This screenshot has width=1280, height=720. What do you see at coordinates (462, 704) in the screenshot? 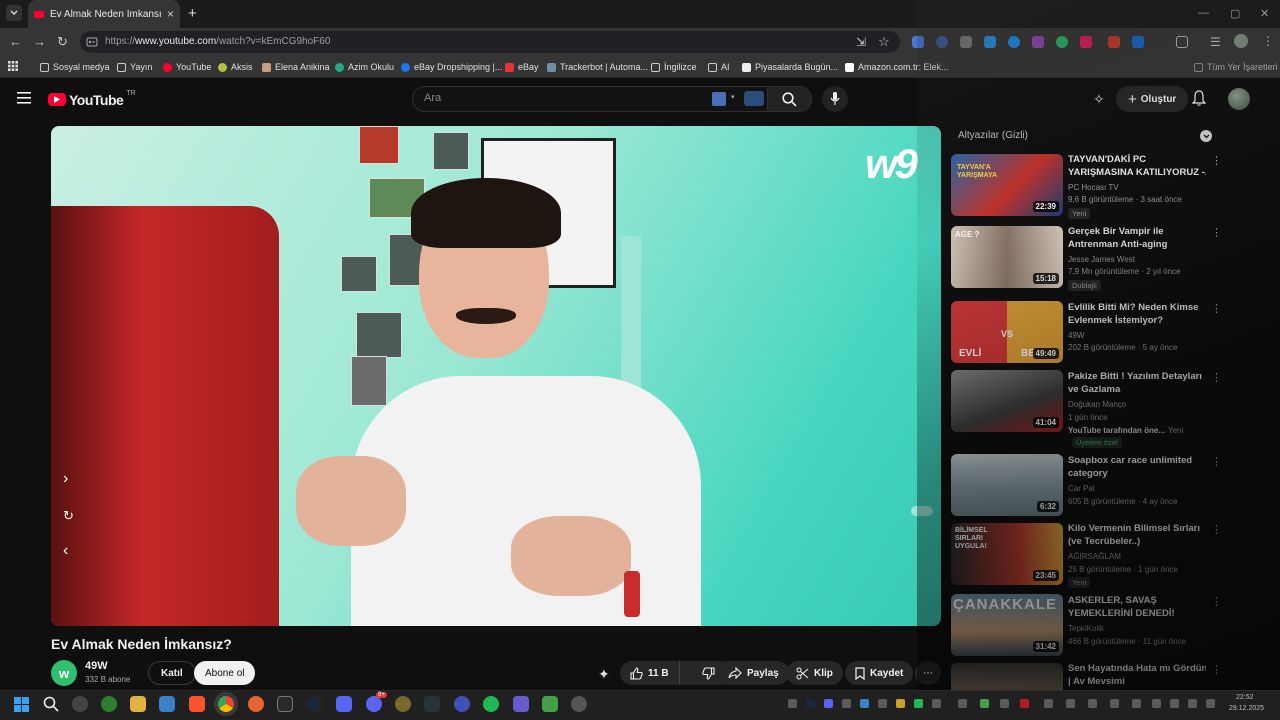
I see `app-blue-icon` at bounding box center [462, 704].